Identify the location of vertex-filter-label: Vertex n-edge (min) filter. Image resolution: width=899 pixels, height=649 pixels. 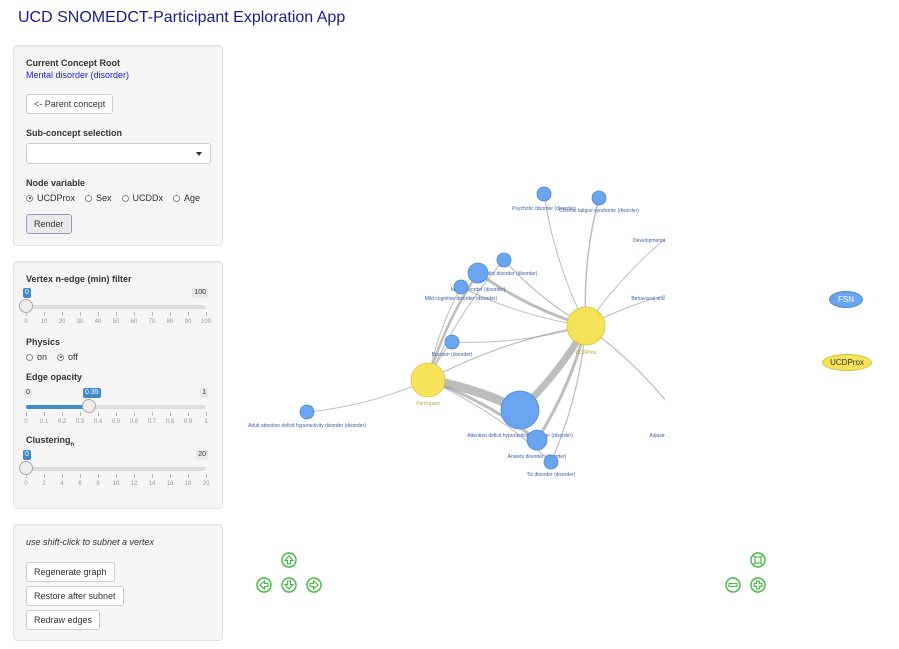
(79, 279).